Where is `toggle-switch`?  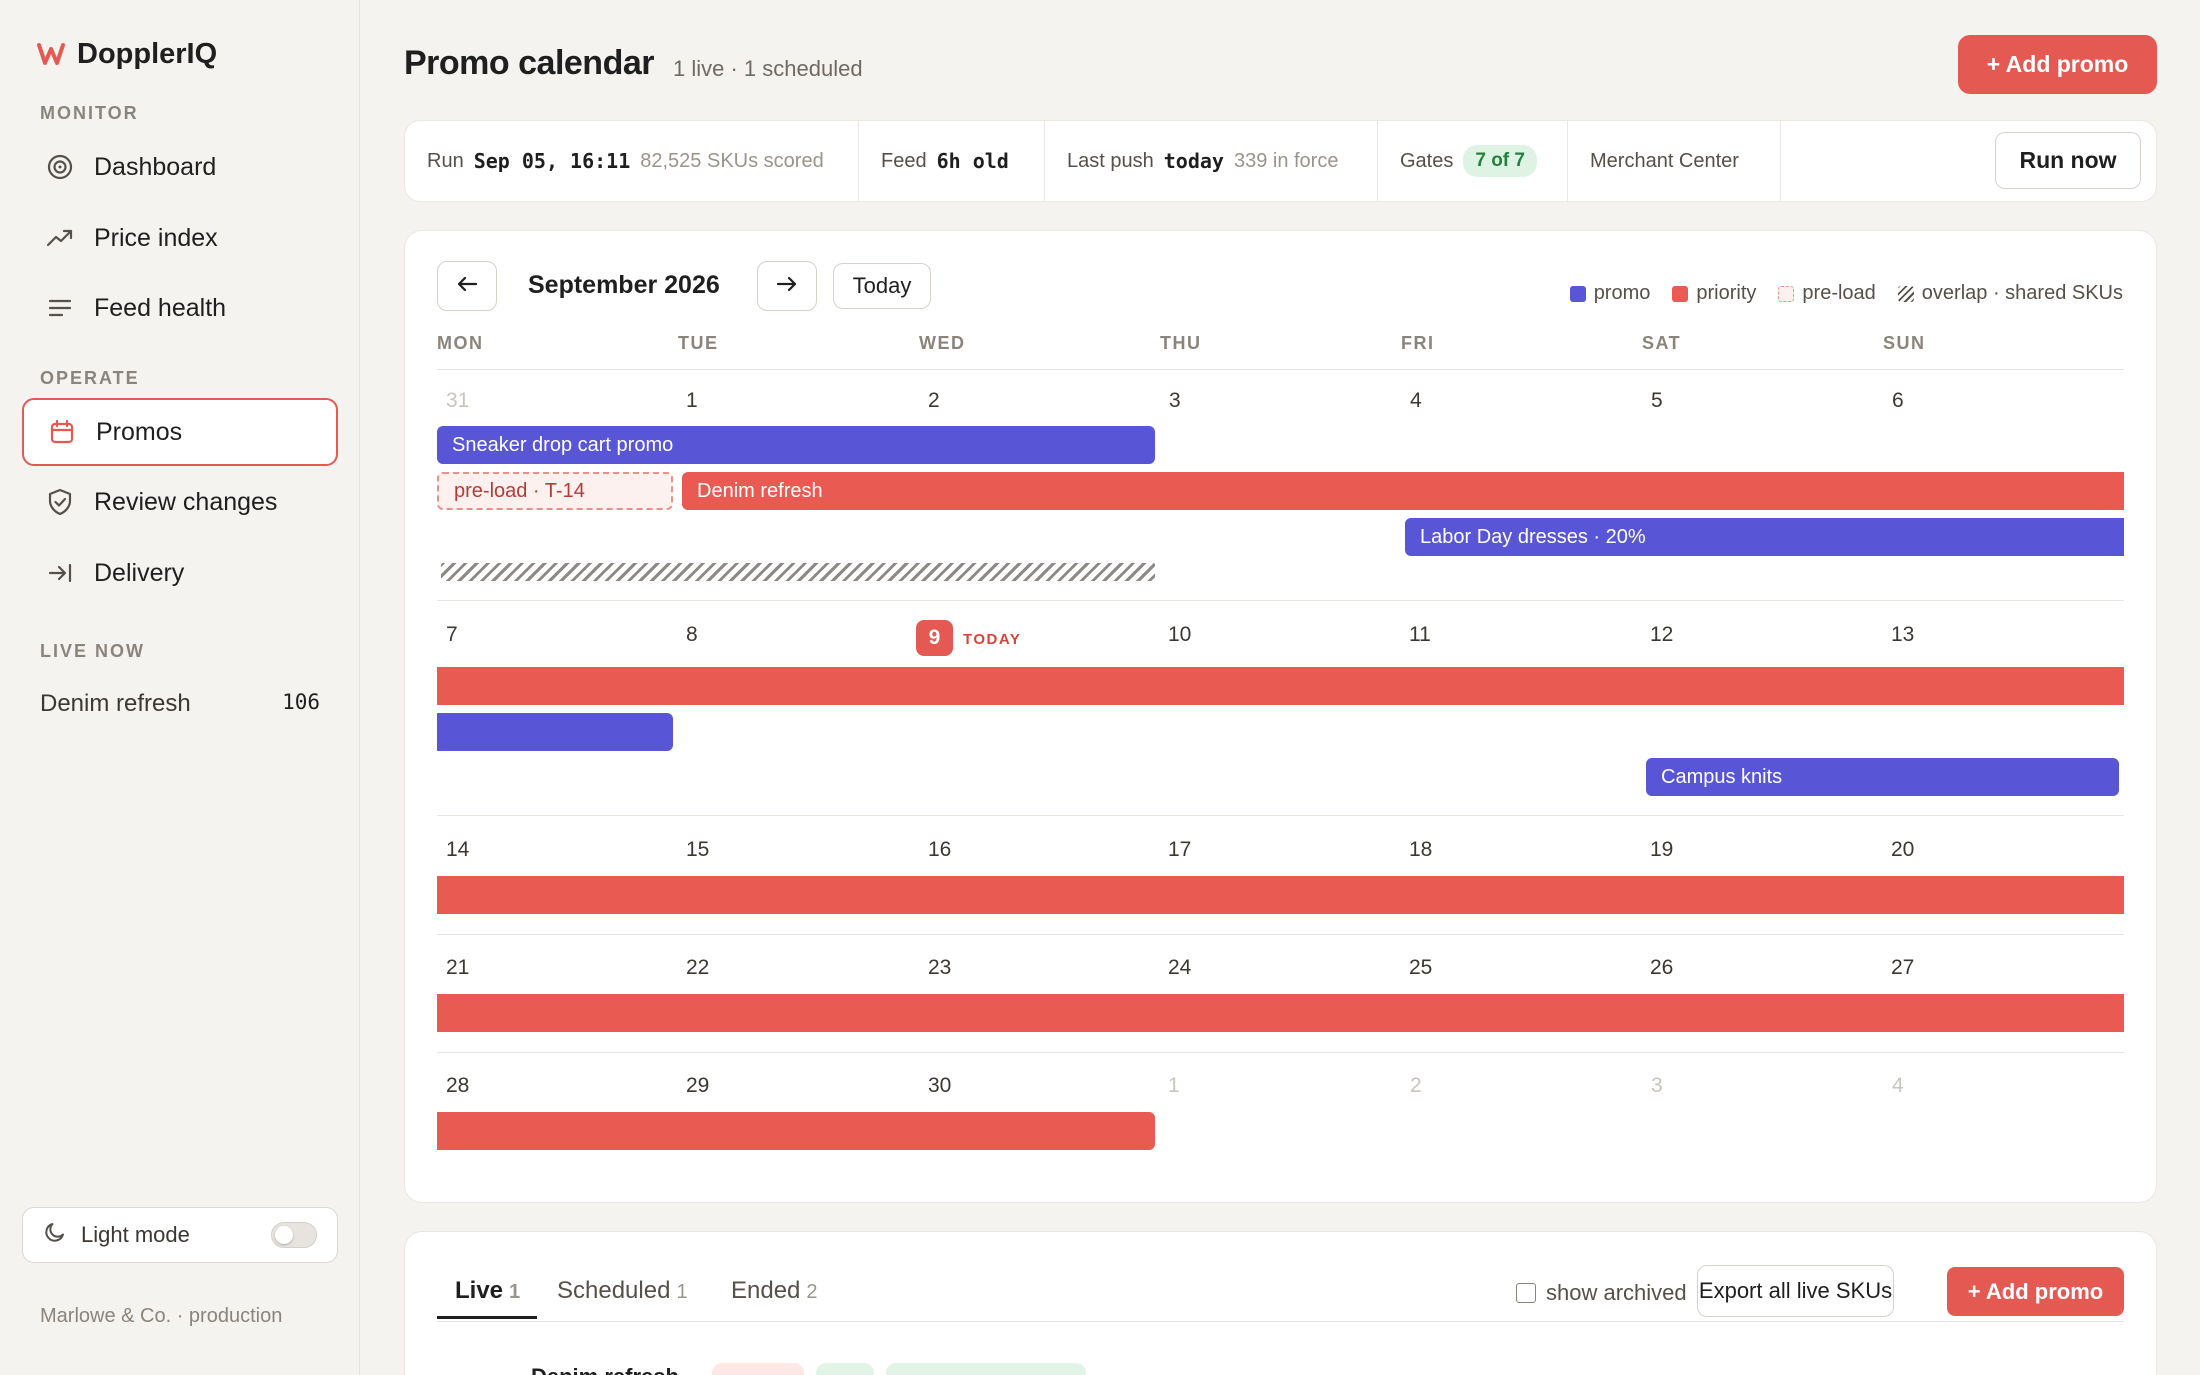
toggle-switch is located at coordinates (294, 1235).